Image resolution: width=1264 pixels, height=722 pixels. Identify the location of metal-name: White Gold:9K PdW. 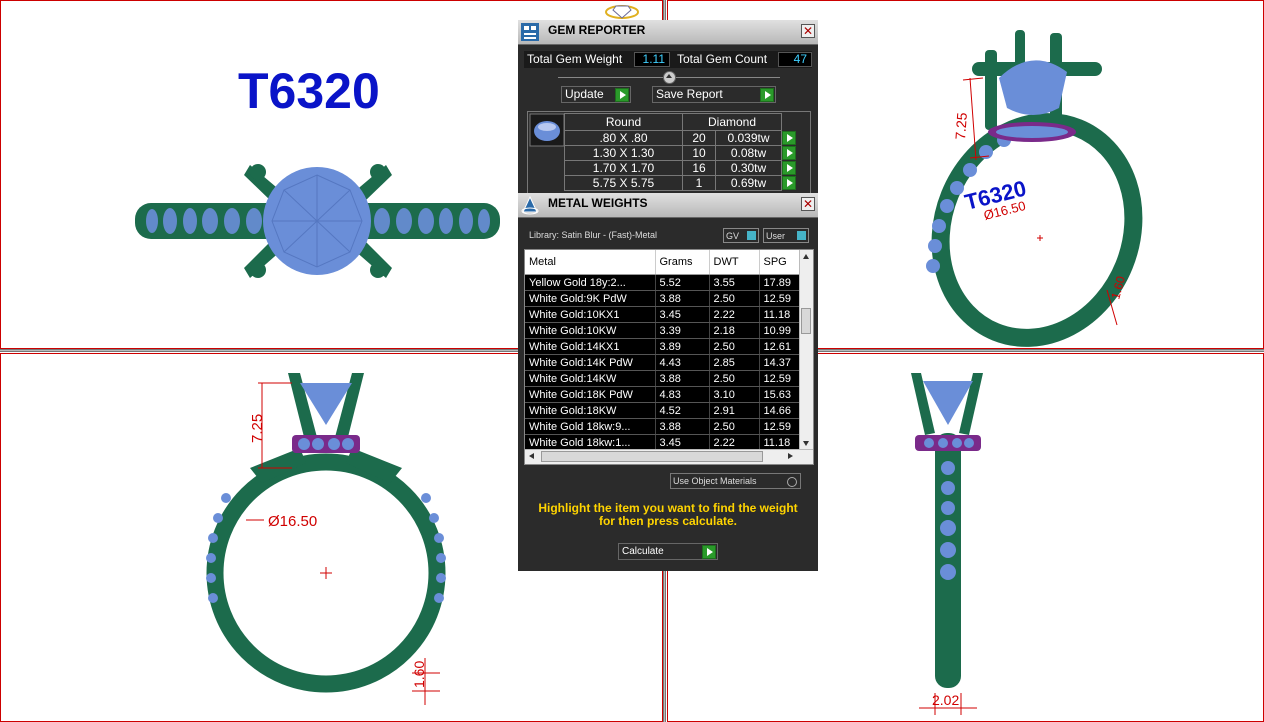
(590, 298).